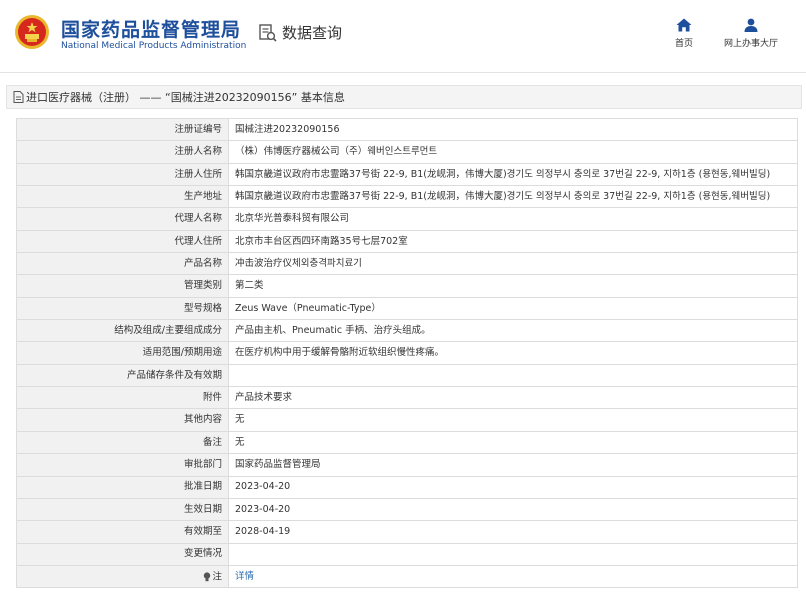 This screenshot has height=607, width=806. Describe the element at coordinates (513, 152) in the screenshot. I see `field-value: （株）伟博医疗器械公司（주）웨버인스트루먼트` at that location.